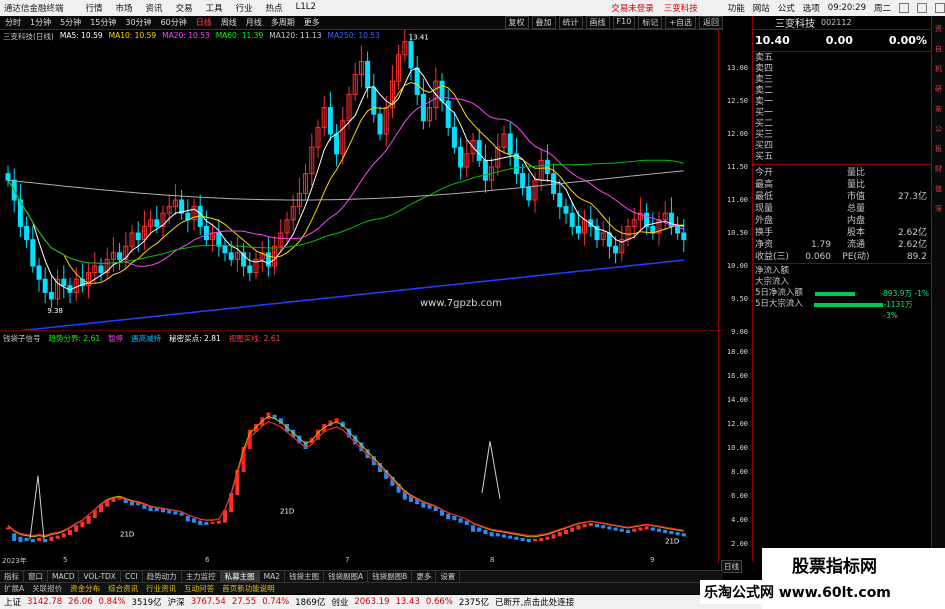 The image size is (945, 609). Describe the element at coordinates (254, 22) in the screenshot. I see `period-tab: 月线` at that location.